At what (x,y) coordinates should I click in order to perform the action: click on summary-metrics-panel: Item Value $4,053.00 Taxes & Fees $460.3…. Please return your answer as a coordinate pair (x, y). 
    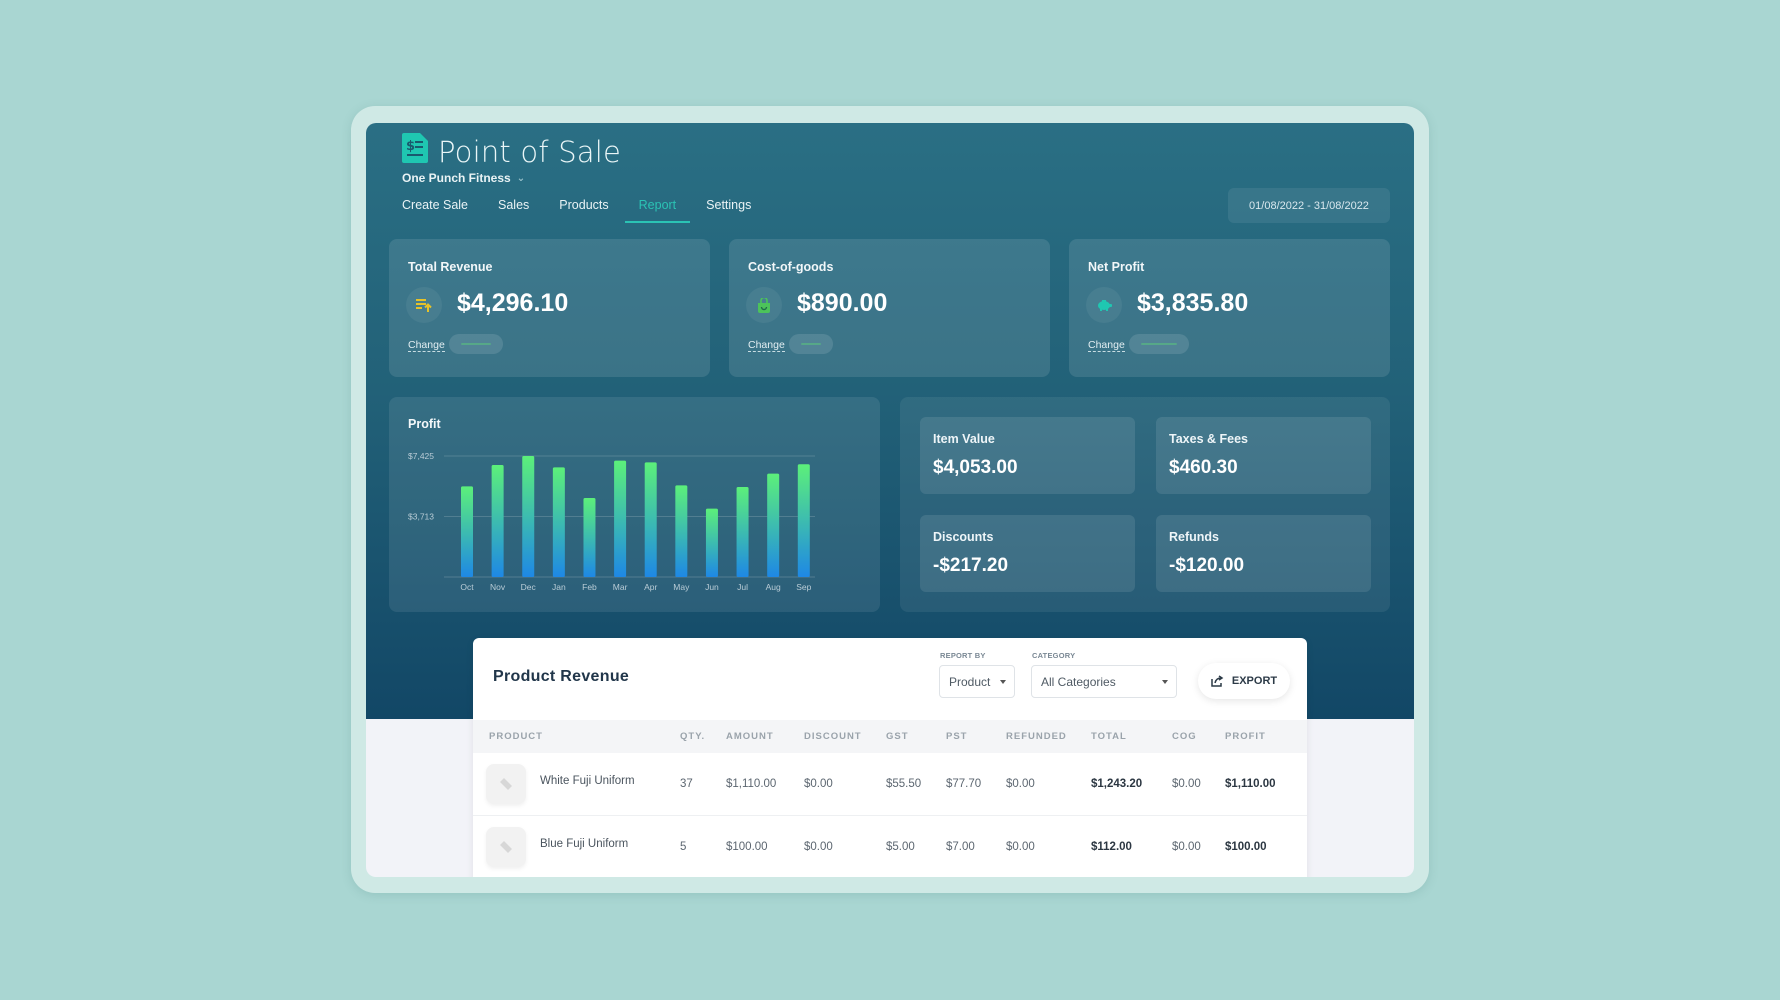
    Looking at the image, I should click on (1145, 504).